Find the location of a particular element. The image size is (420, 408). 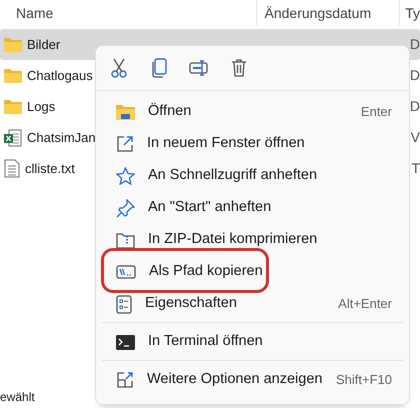

shortcut-text: Alt+Enter is located at coordinates (365, 304).